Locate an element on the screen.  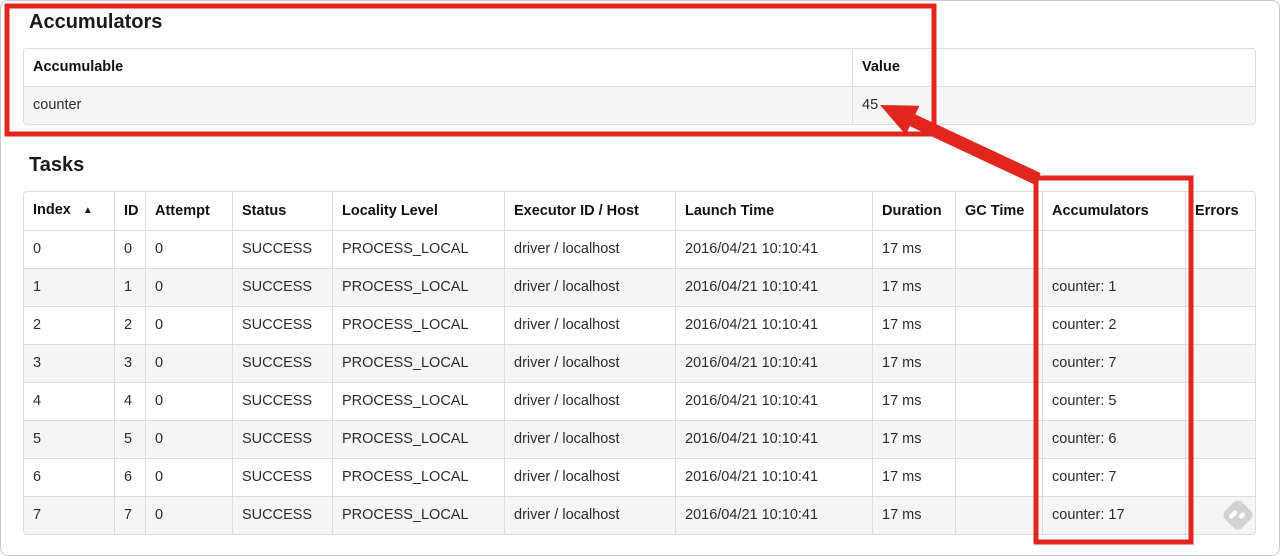
cell-accumulators: counter: 6 is located at coordinates (1113, 439).